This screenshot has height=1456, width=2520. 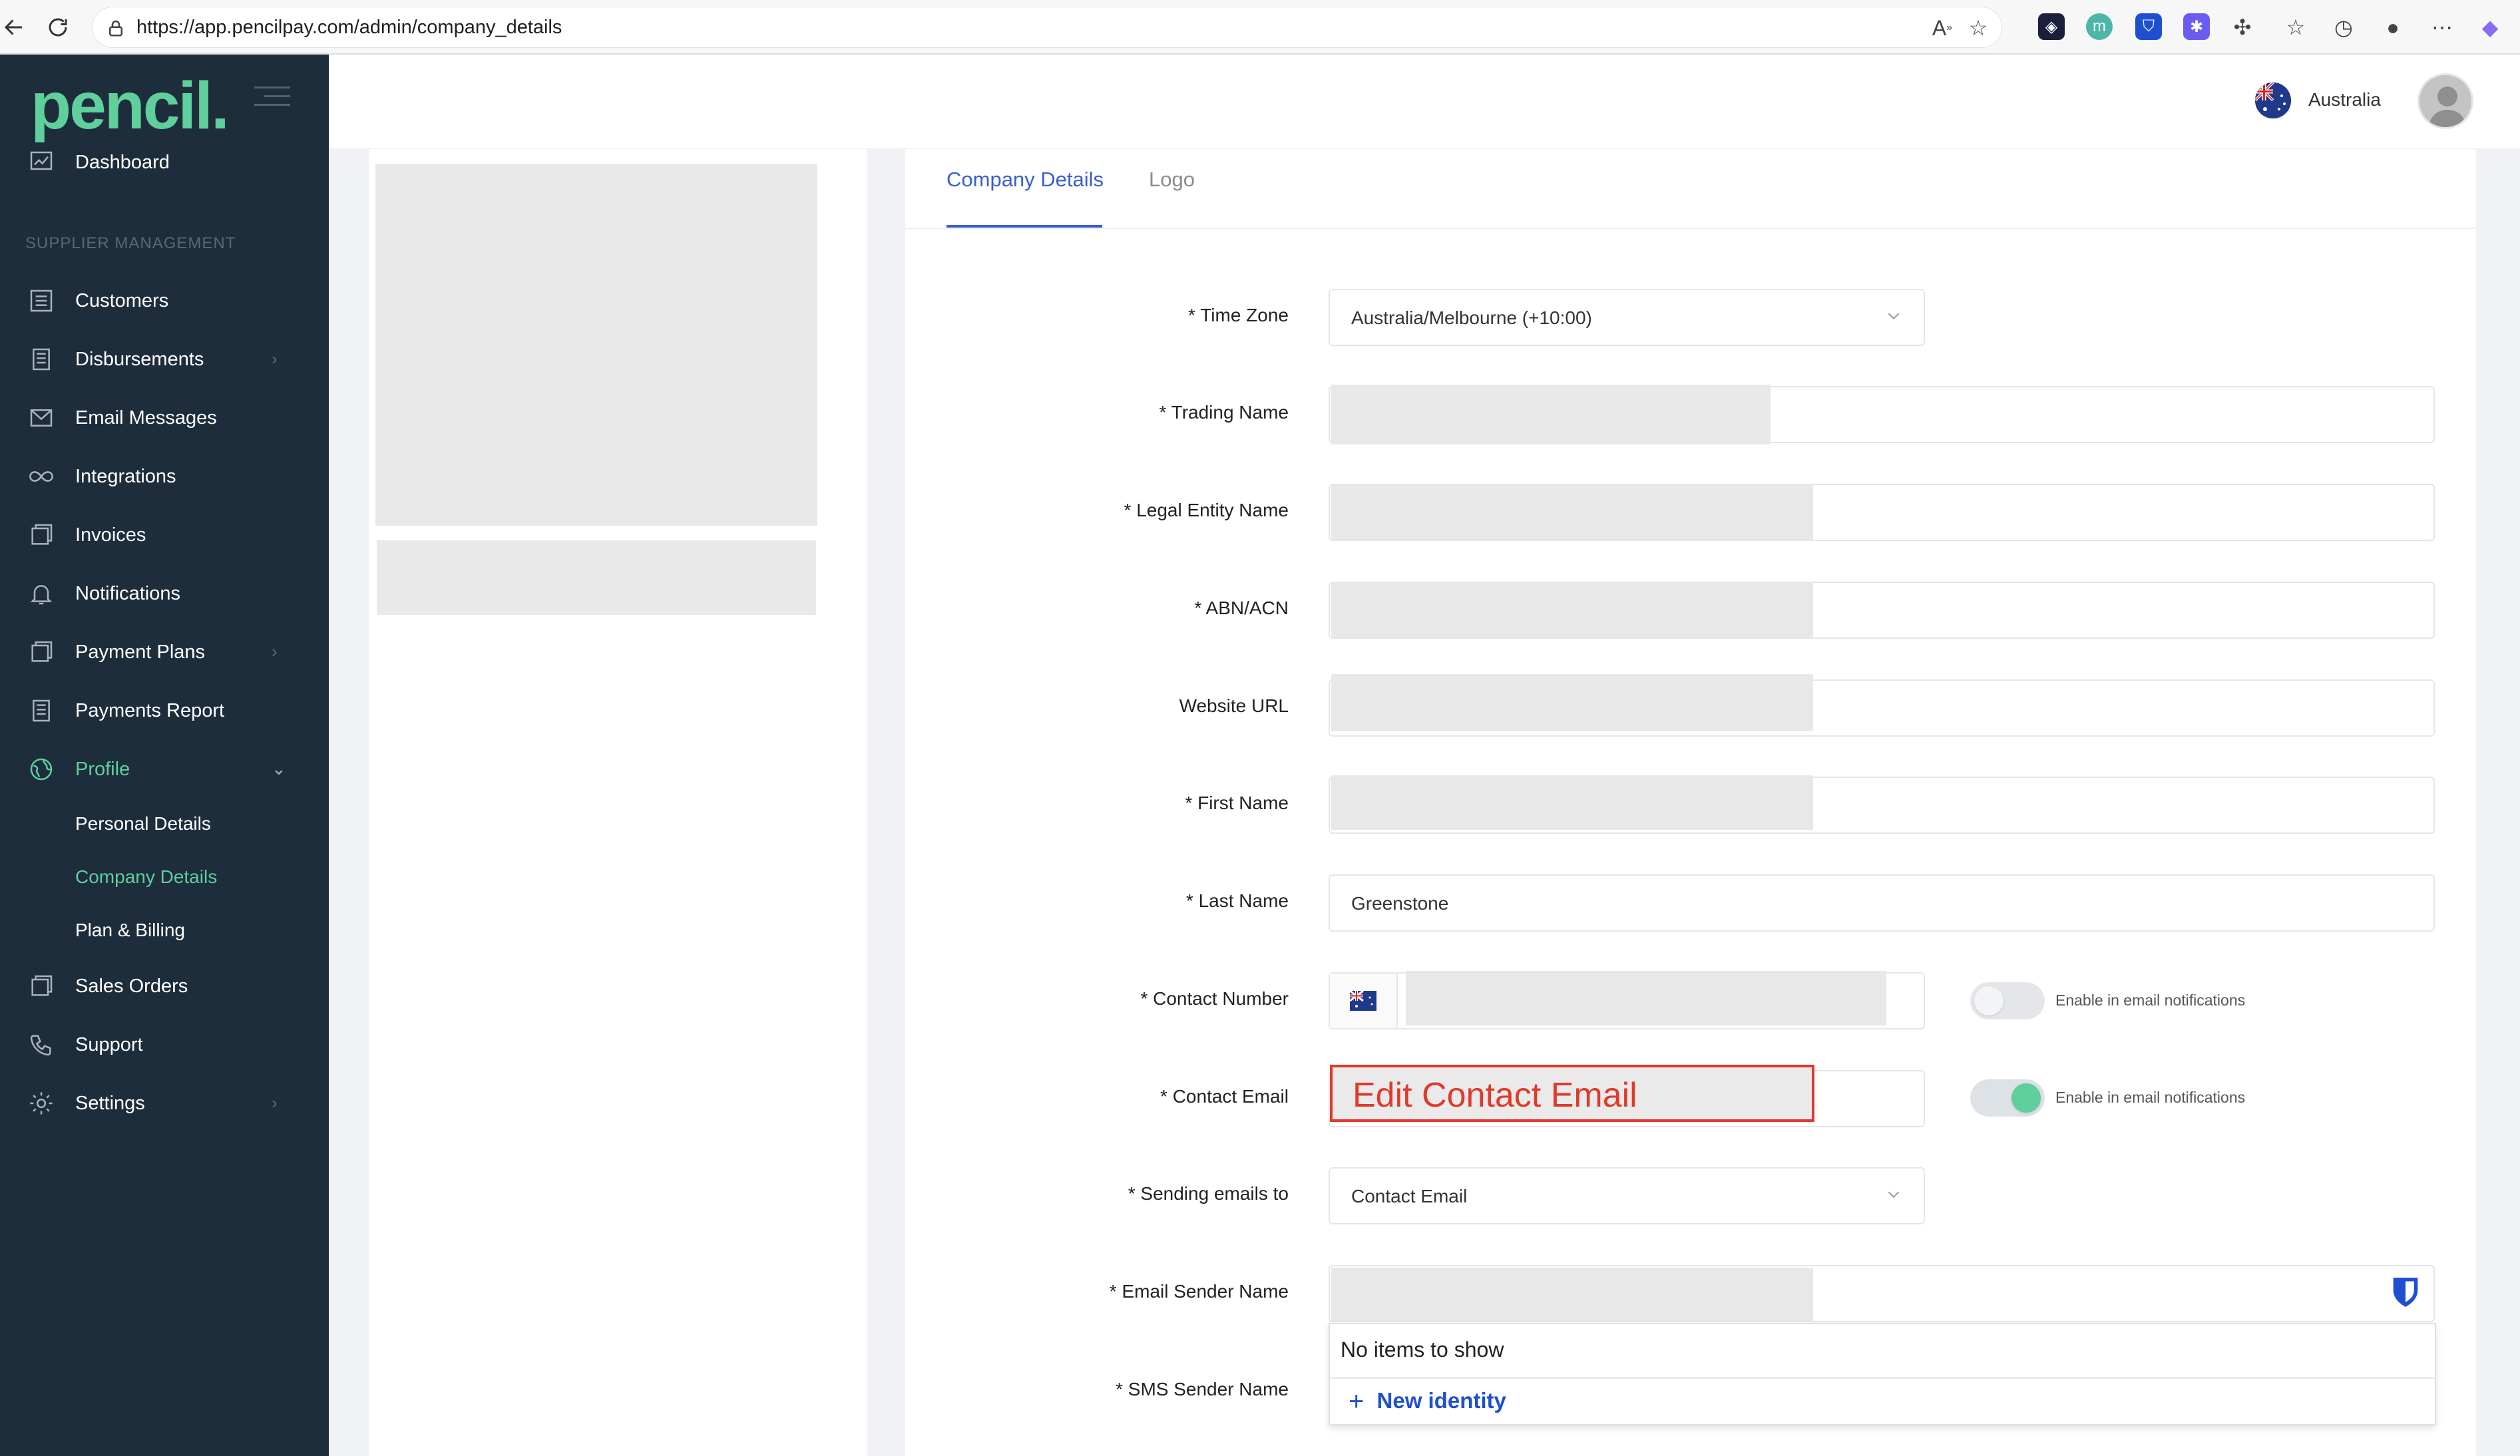 What do you see at coordinates (143, 824) in the screenshot?
I see `sidebar-subitem-personal-details: Personal Details` at bounding box center [143, 824].